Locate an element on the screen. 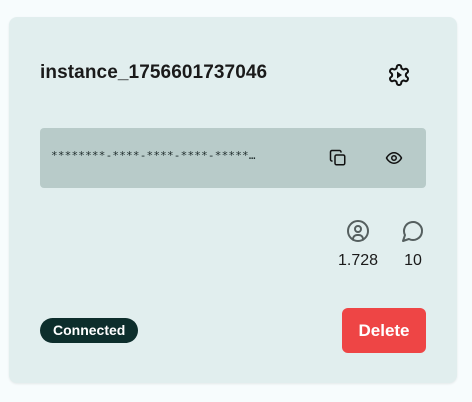  toggle-token-visibility-button is located at coordinates (394, 158).